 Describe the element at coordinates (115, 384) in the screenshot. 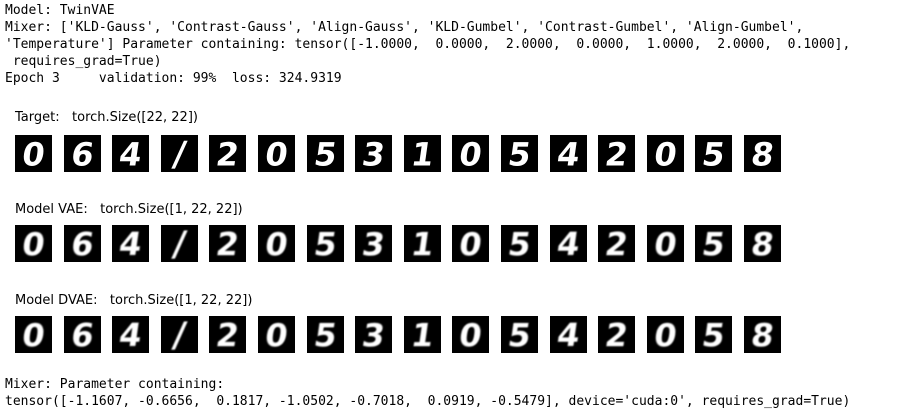

I see `footer-line-1: Mixer: Parameter containing:` at that location.